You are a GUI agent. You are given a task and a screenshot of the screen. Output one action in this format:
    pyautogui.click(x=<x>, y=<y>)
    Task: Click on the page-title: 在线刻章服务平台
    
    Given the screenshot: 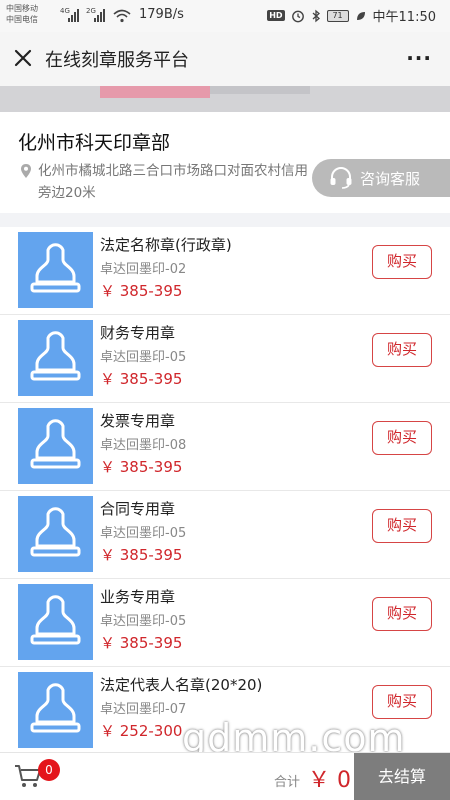 What is the action you would take?
    pyautogui.click(x=117, y=60)
    